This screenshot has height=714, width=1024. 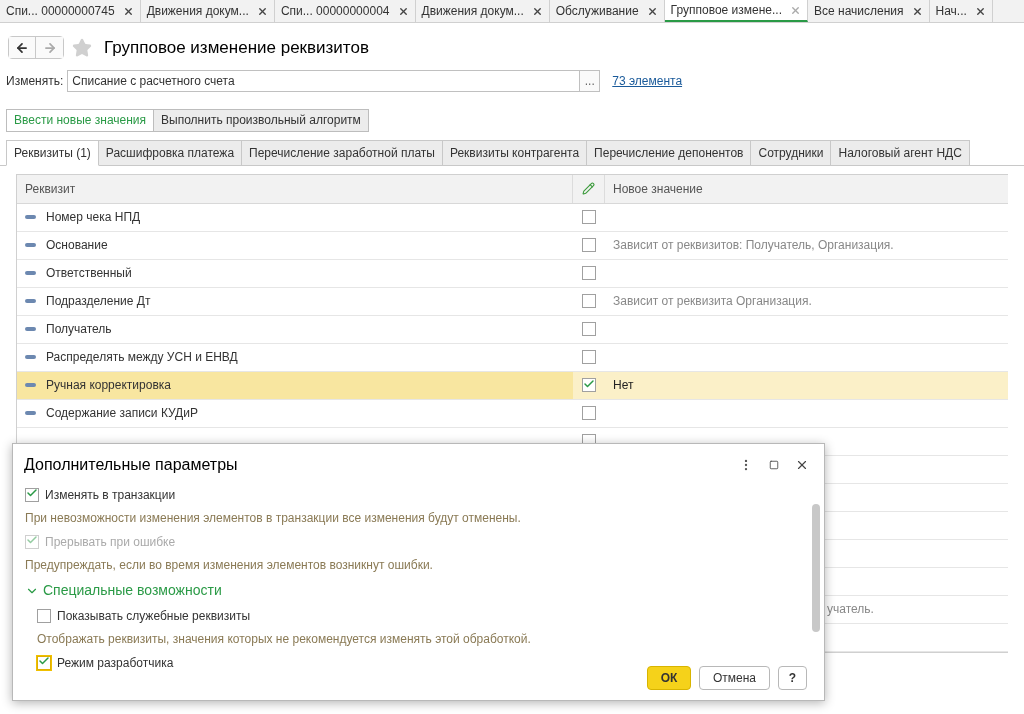 I want to click on back-button, so click(x=22, y=48).